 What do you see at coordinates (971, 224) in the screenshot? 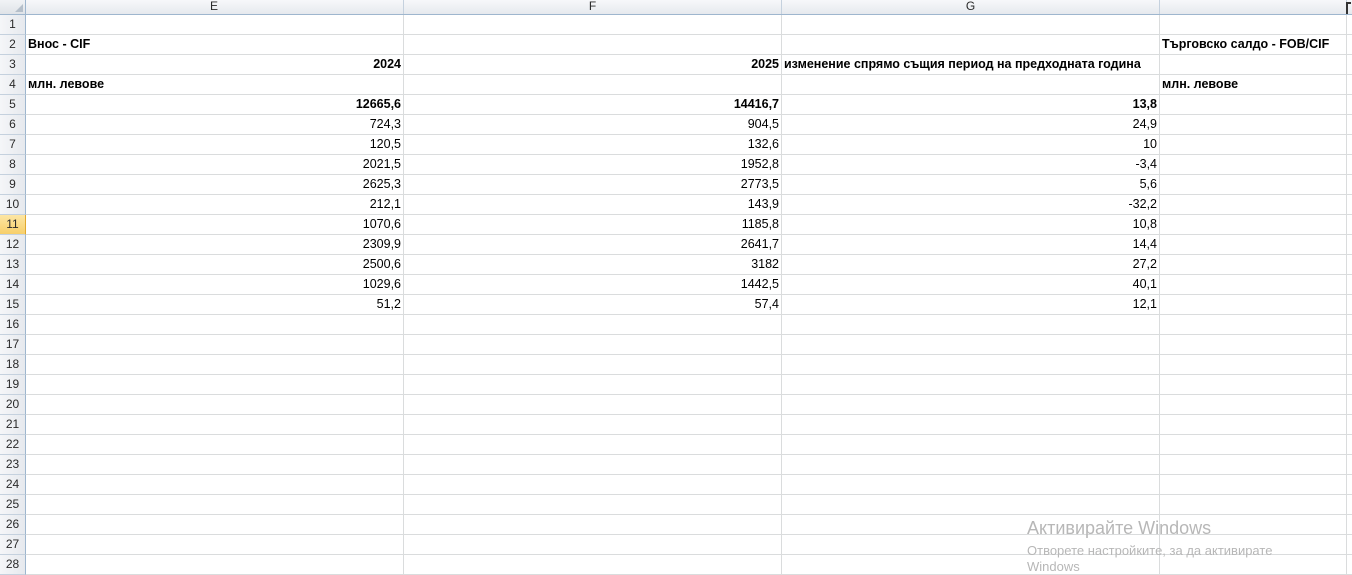
I see `cell-g11: 10,8` at bounding box center [971, 224].